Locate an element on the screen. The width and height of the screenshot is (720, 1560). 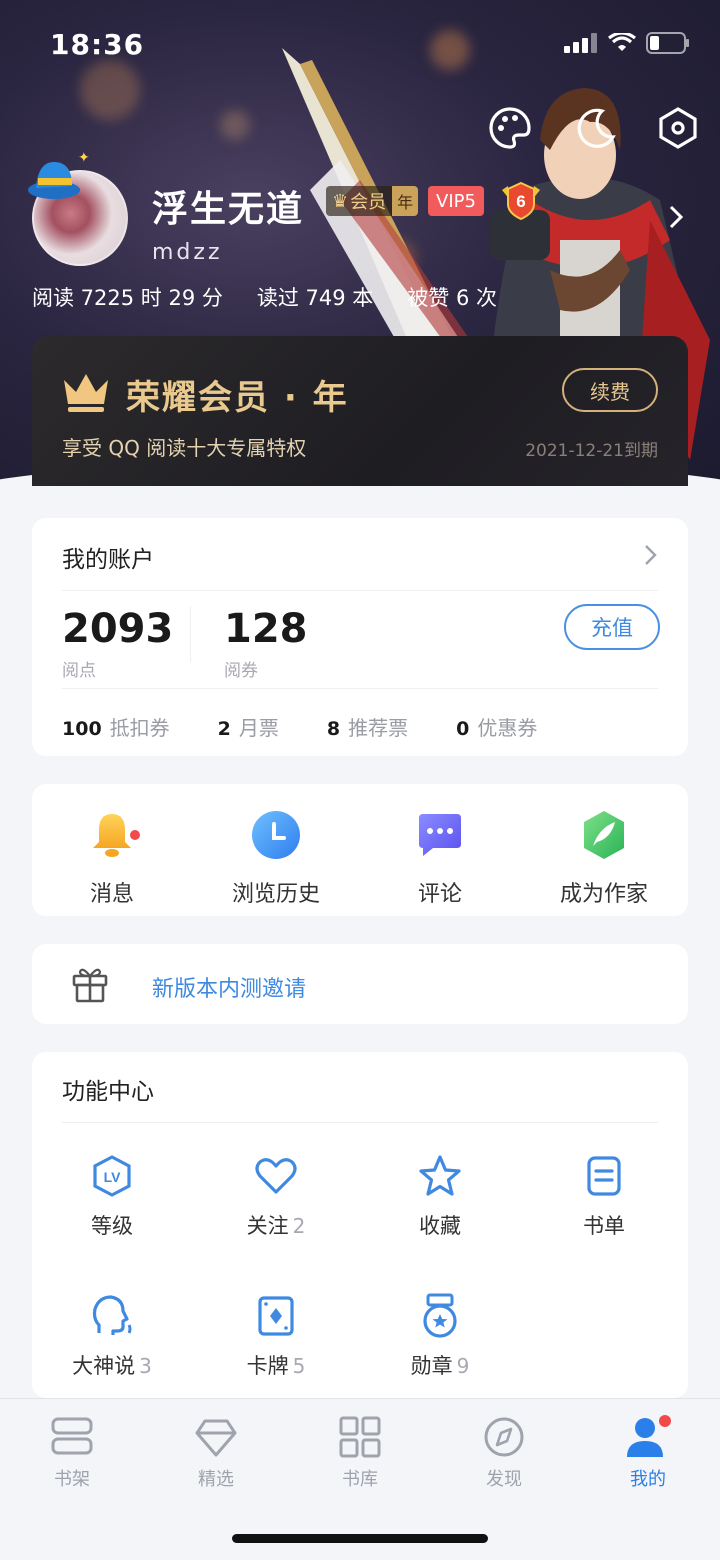
likes-count: 被赞 6 次 is located at coordinates (452, 298).